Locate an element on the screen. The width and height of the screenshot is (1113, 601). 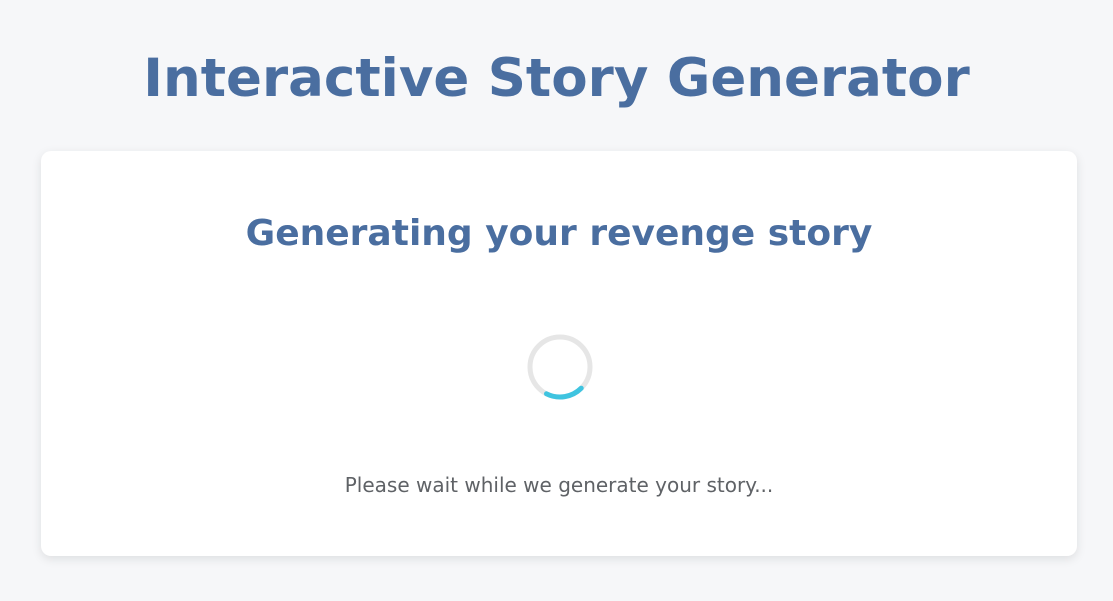
card-heading: Generating your revenge story is located at coordinates (559, 233).